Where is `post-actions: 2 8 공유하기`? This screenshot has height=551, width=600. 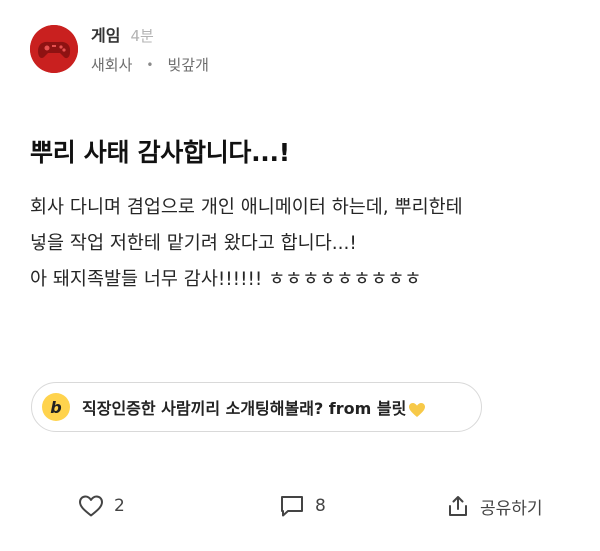 post-actions: 2 8 공유하기 is located at coordinates (300, 506).